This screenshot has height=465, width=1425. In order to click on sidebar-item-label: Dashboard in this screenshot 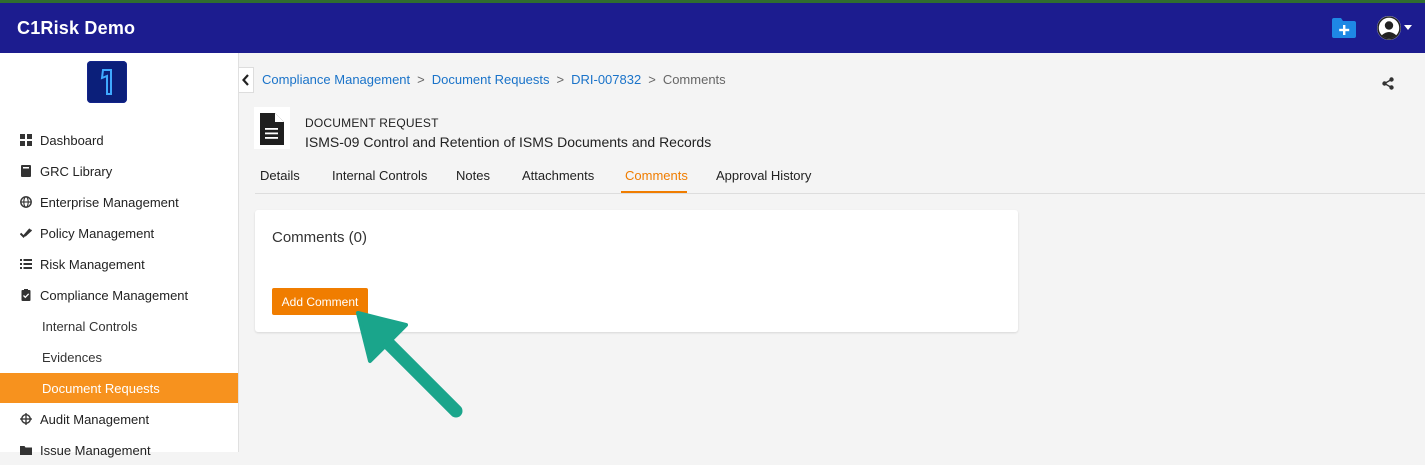, I will do `click(72, 140)`.